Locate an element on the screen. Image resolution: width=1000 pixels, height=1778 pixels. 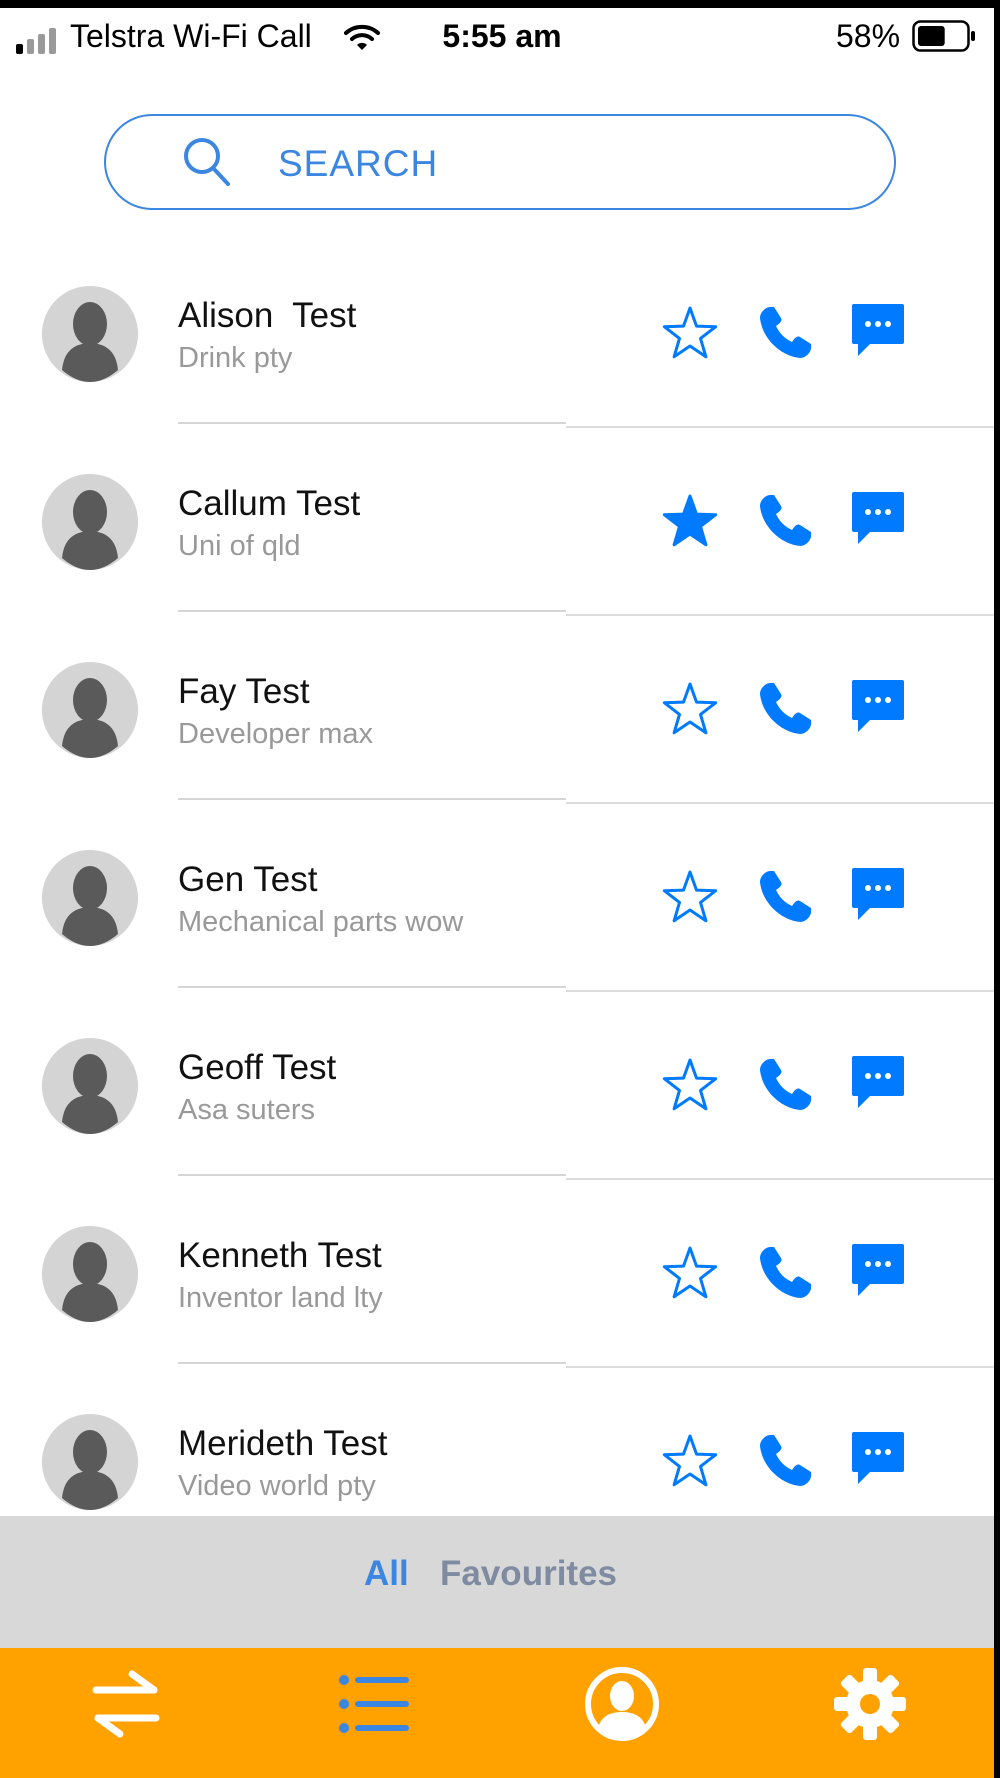
transfer-icon is located at coordinates (126, 1704).